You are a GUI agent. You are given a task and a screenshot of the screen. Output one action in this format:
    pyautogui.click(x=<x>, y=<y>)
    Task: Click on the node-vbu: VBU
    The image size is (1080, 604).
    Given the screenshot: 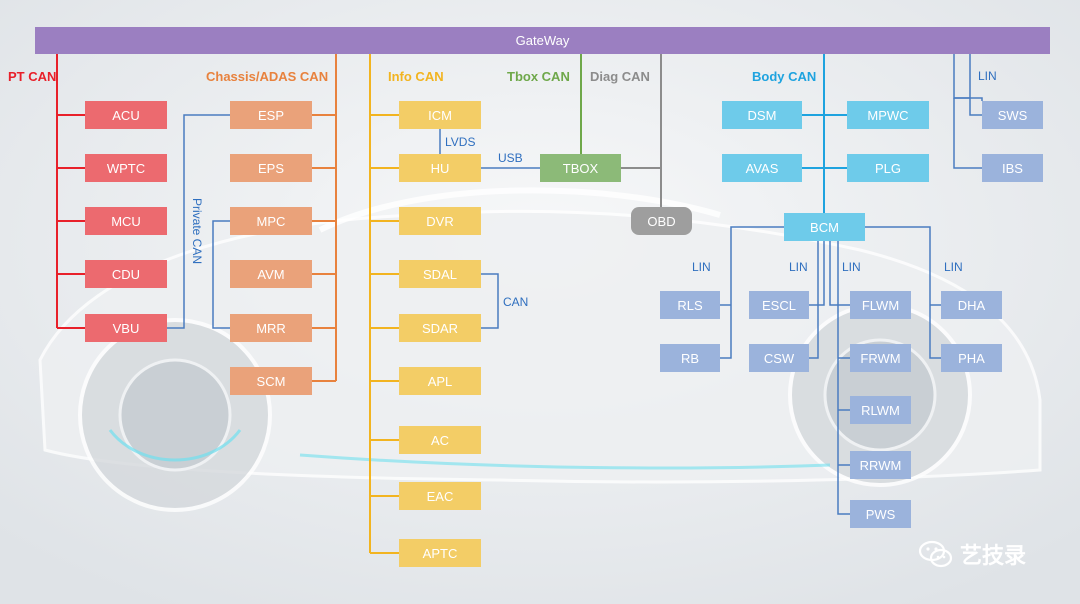 What is the action you would take?
    pyautogui.click(x=126, y=328)
    